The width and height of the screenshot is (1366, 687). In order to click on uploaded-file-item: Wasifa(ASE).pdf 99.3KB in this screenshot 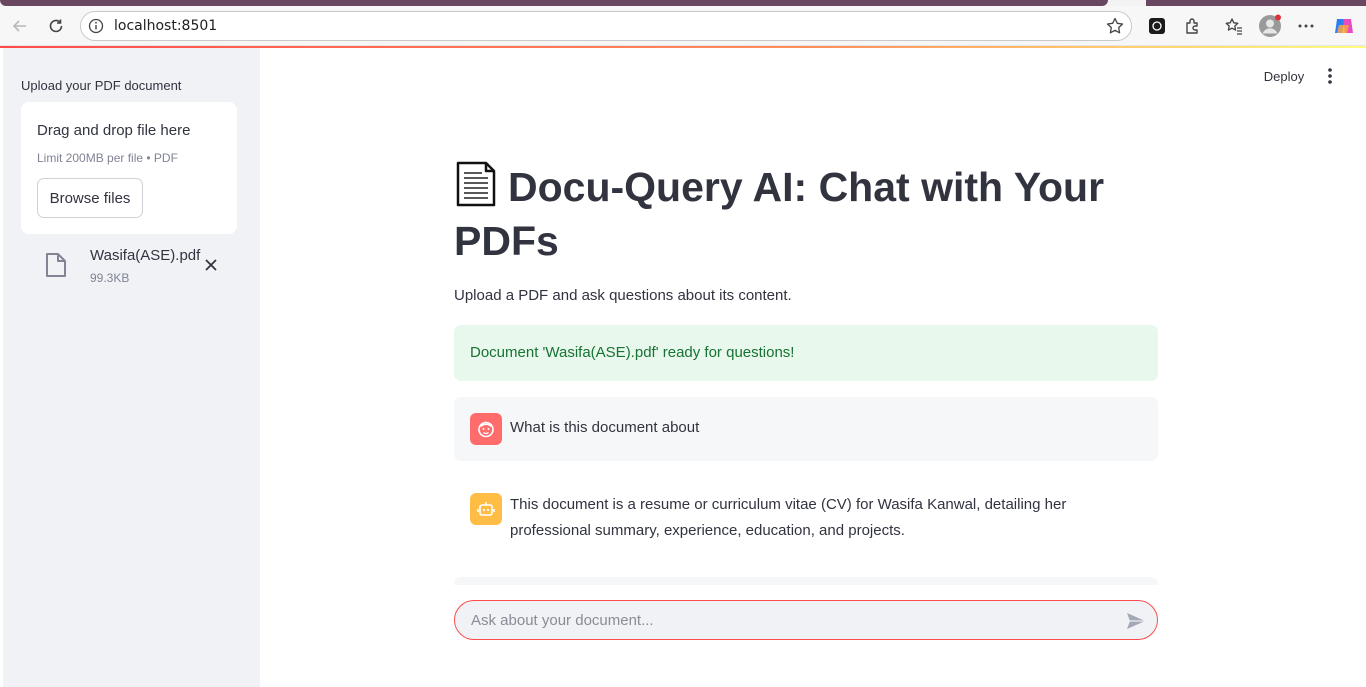, I will do `click(129, 268)`.